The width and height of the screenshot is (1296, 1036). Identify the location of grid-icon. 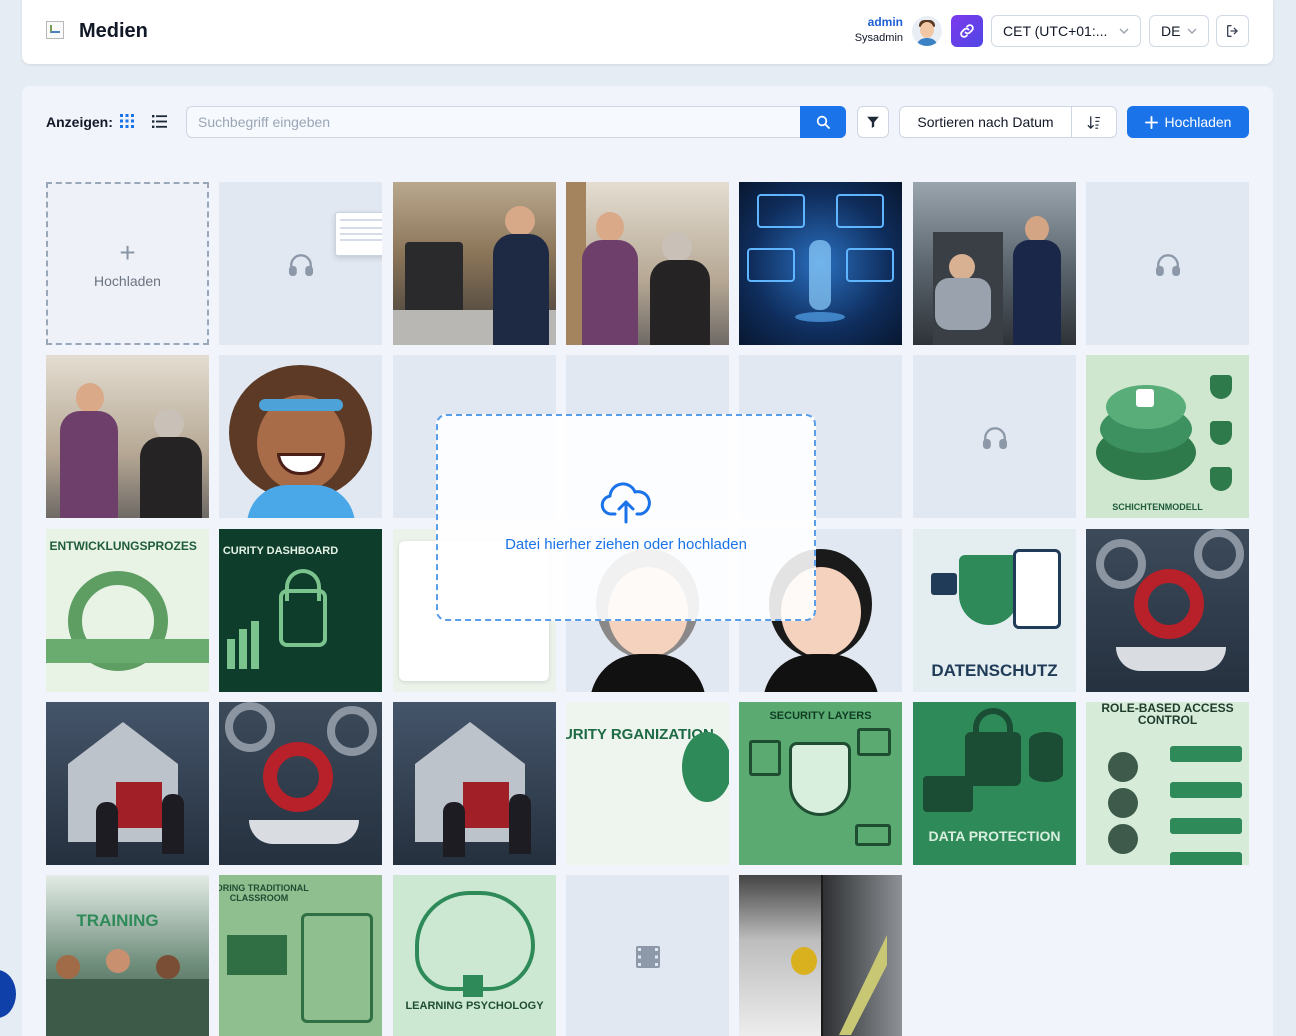
(127, 121).